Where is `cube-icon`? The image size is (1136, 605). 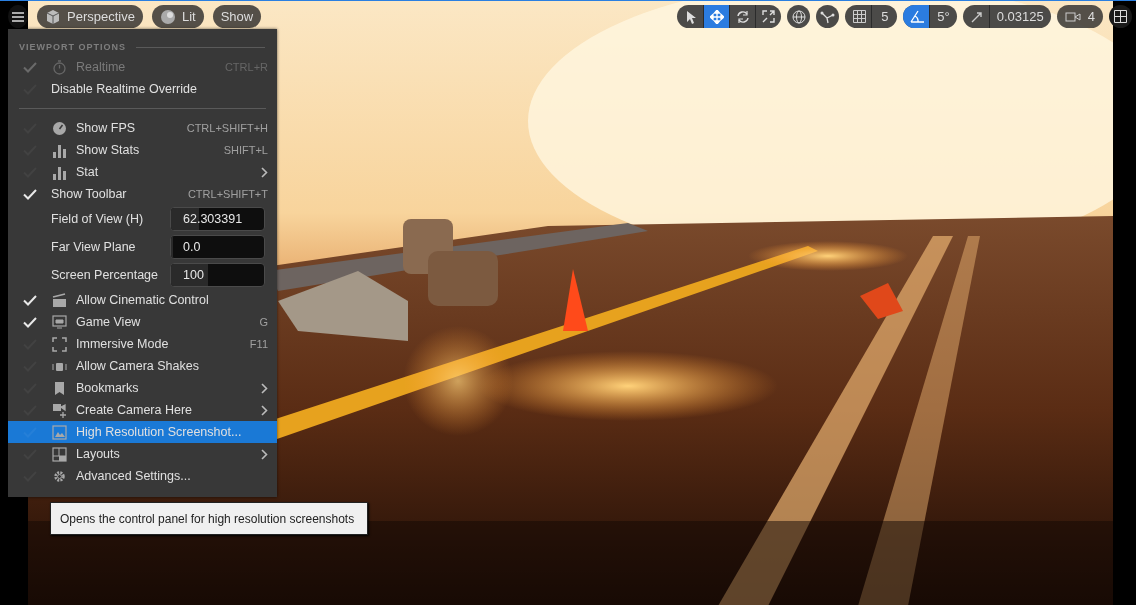
cube-icon is located at coordinates (53, 16).